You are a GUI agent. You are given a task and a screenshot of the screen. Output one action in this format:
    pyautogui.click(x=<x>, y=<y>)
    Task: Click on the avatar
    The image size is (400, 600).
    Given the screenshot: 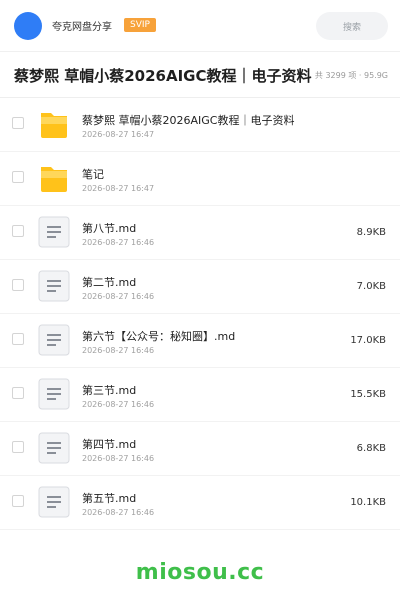 What is the action you would take?
    pyautogui.click(x=28, y=26)
    